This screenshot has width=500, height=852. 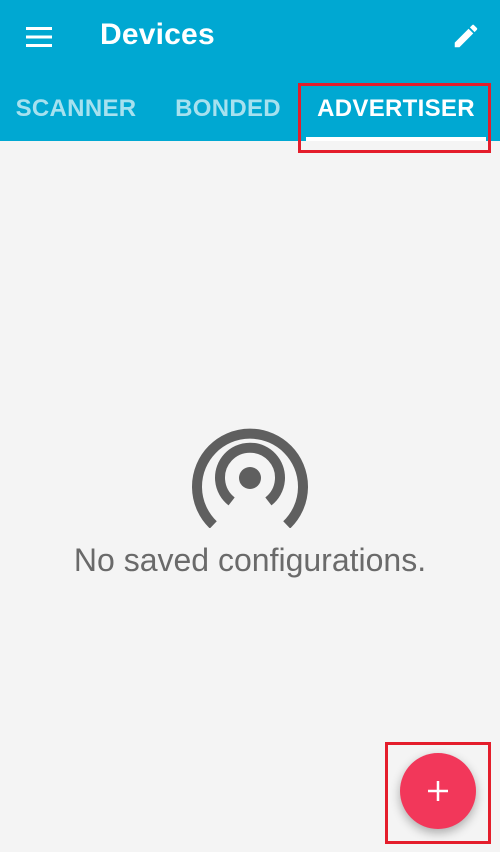 What do you see at coordinates (39, 37) in the screenshot?
I see `menu-icon` at bounding box center [39, 37].